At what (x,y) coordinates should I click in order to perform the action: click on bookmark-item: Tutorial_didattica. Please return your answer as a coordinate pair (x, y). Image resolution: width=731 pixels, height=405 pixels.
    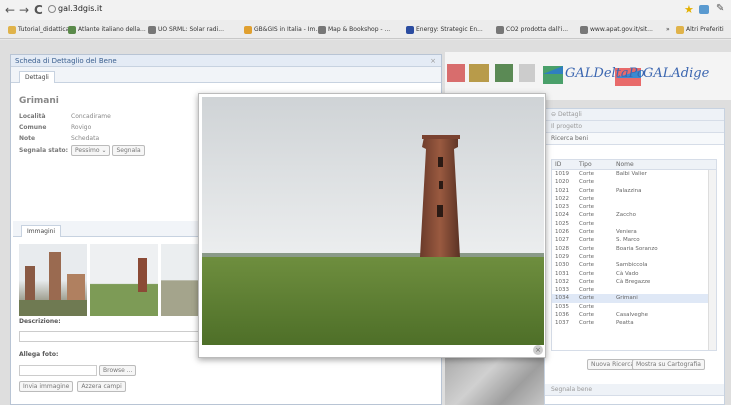
    Looking at the image, I should click on (38, 30).